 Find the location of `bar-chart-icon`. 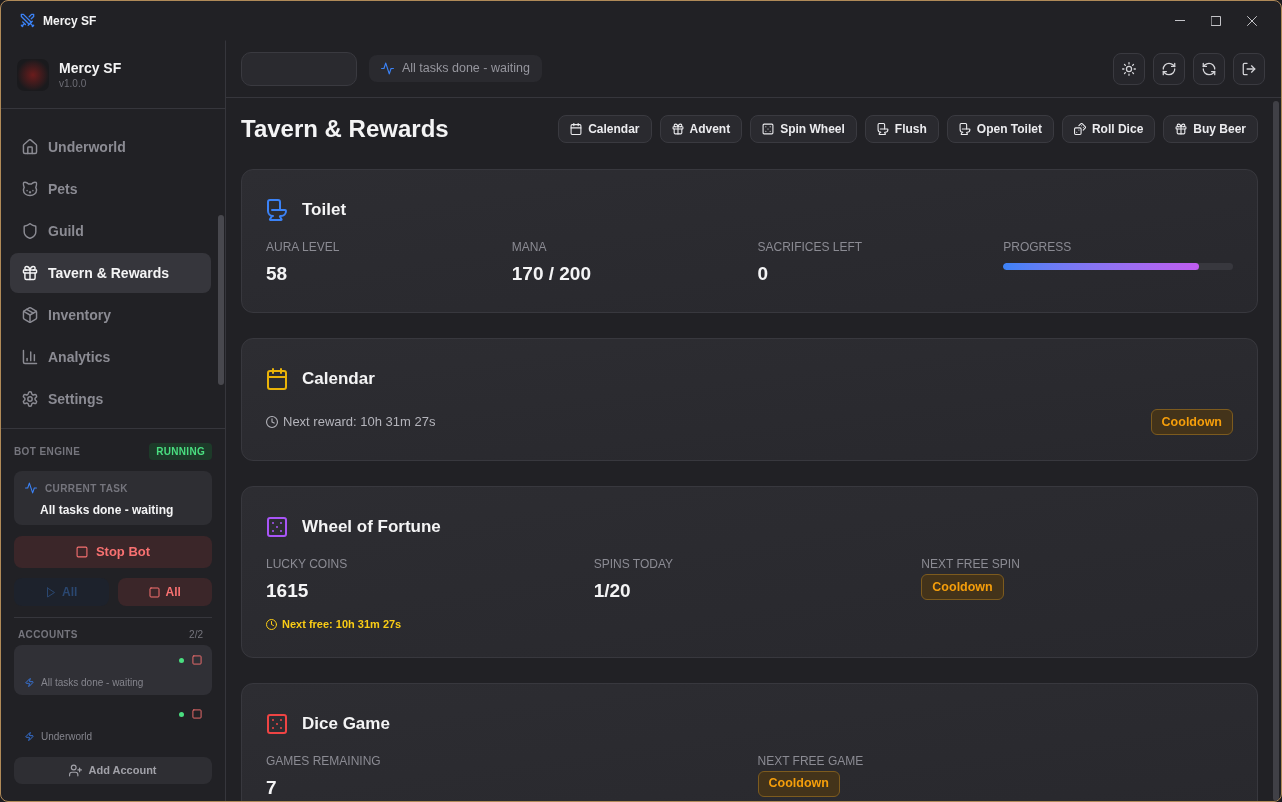

bar-chart-icon is located at coordinates (30, 357).